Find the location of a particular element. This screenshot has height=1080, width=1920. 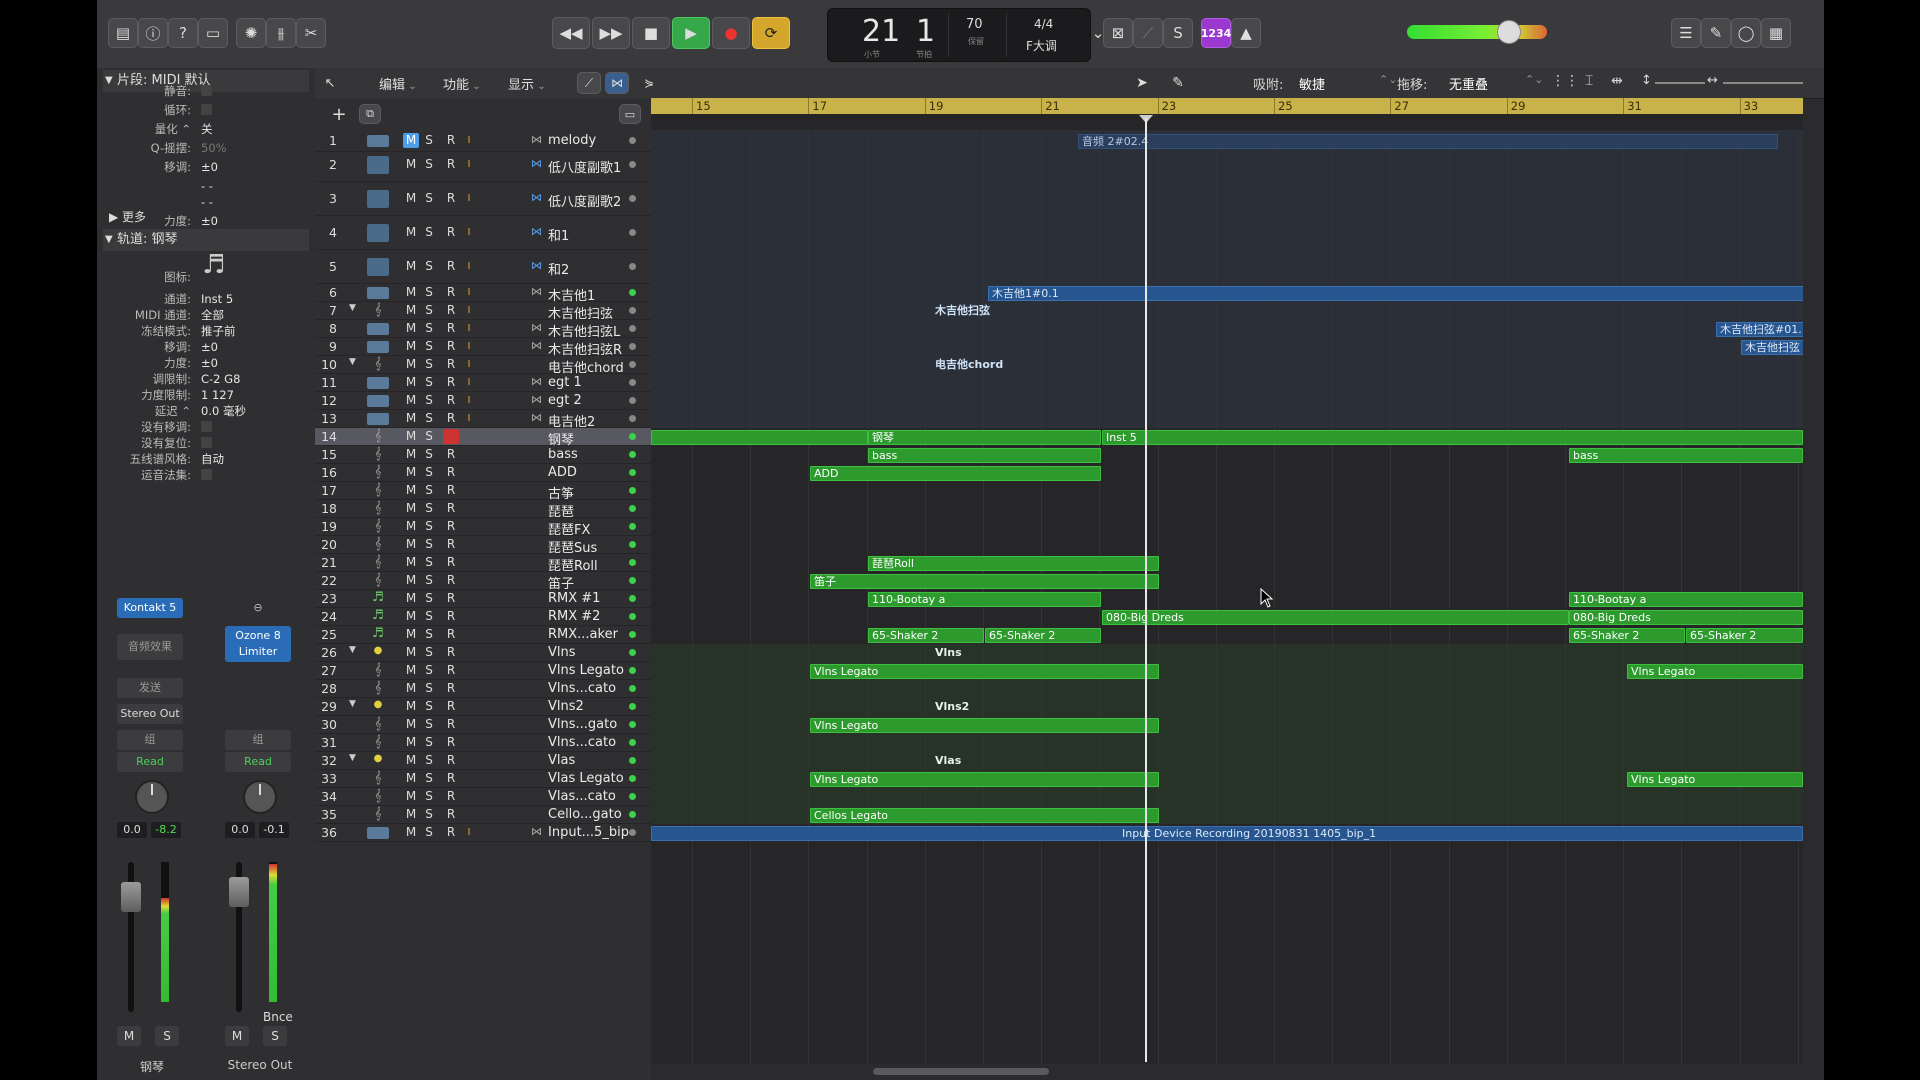

playhead is located at coordinates (1146, 590).